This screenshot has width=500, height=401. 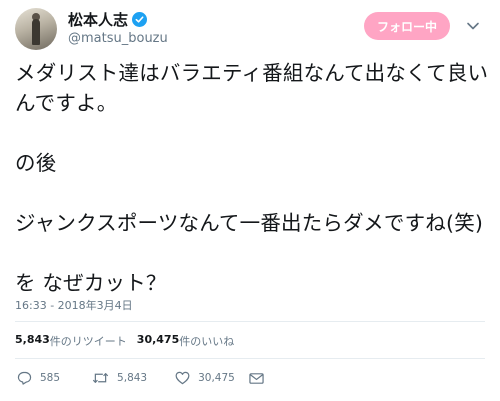 I want to click on retweet-count: 5,843, so click(x=132, y=378).